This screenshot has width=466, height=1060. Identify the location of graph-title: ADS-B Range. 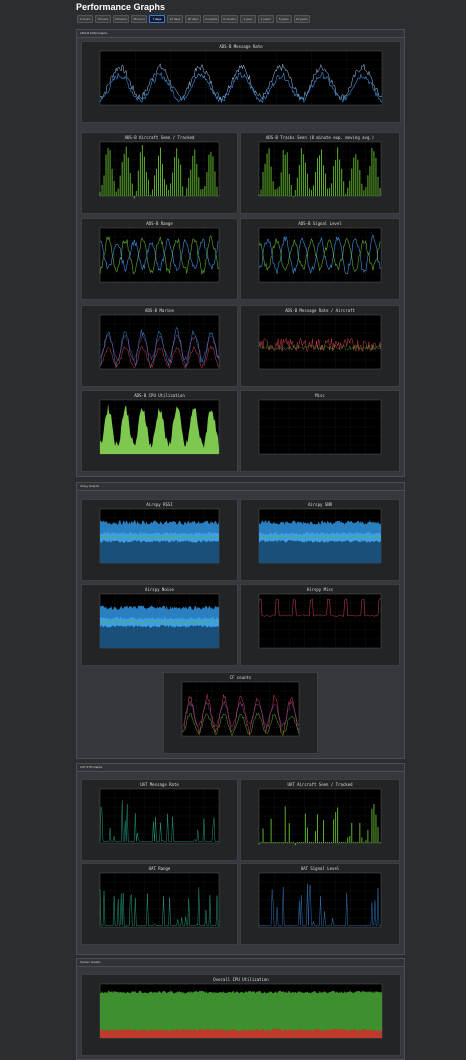
(159, 223).